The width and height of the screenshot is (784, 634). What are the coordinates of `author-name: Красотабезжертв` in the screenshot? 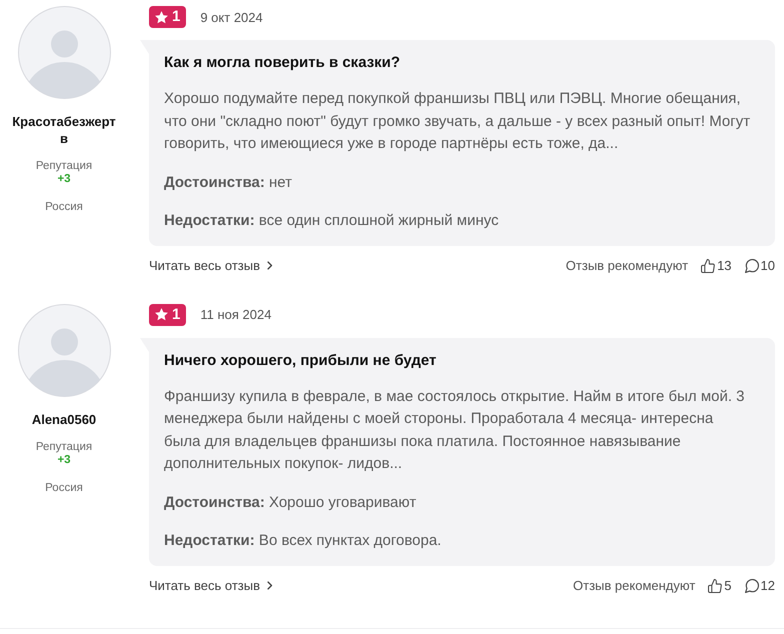 It's located at (64, 130).